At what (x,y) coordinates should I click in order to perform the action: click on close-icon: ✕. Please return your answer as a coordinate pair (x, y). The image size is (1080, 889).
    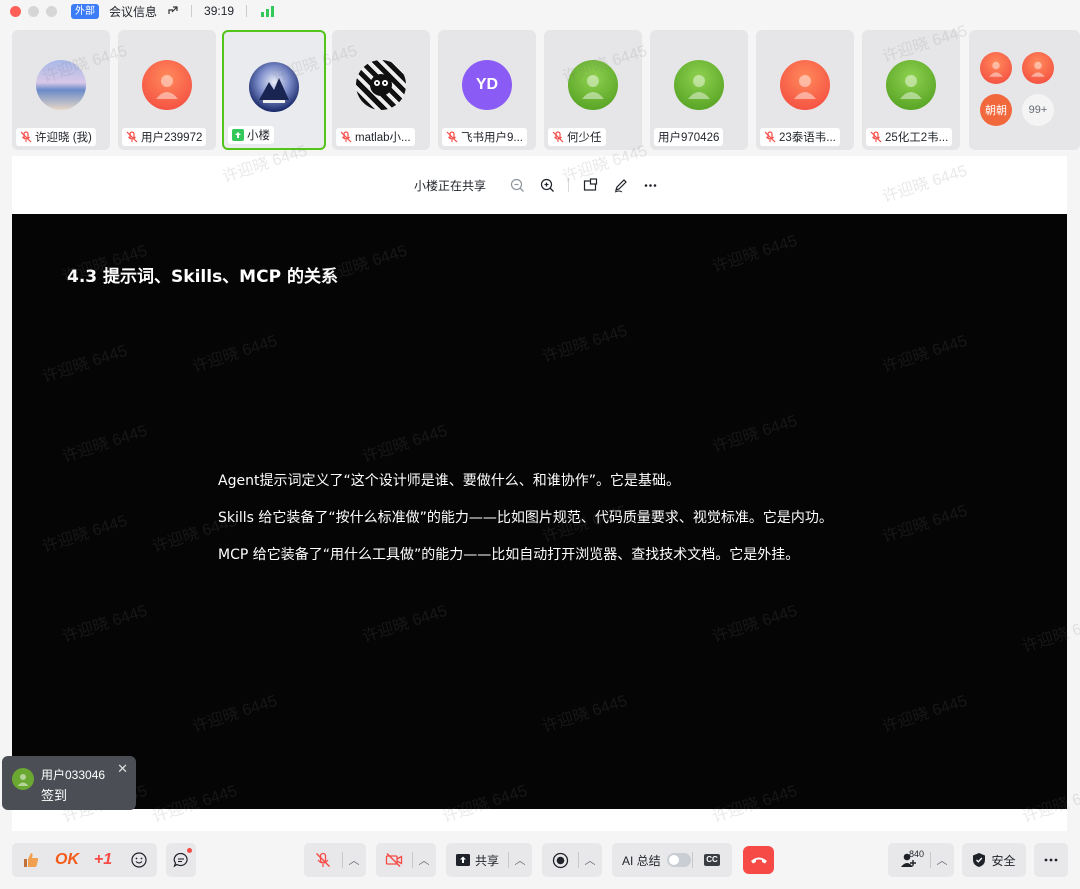
    Looking at the image, I should click on (122, 769).